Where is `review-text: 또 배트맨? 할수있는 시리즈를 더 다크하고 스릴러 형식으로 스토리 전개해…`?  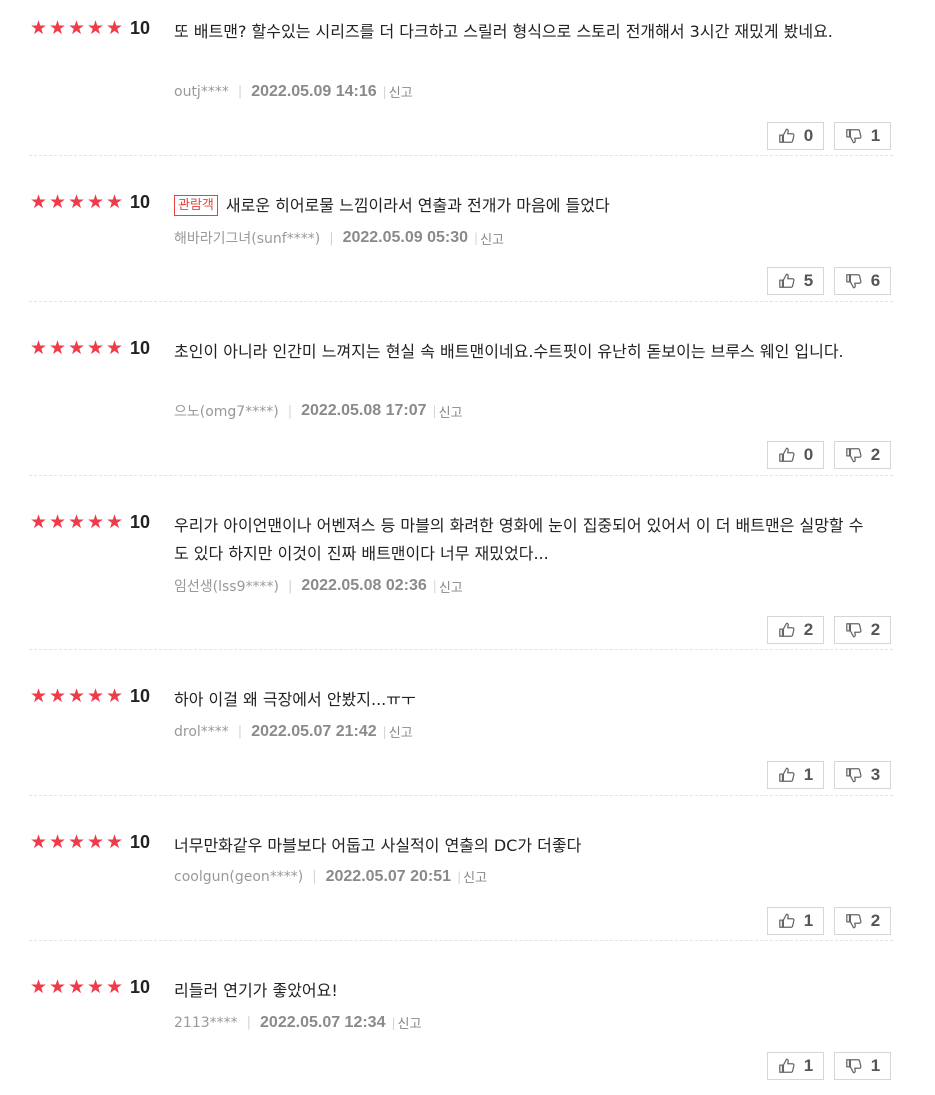 review-text: 또 배트맨? 할수있는 시리즈를 더 다크하고 스릴러 형식으로 스토리 전개해… is located at coordinates (524, 32).